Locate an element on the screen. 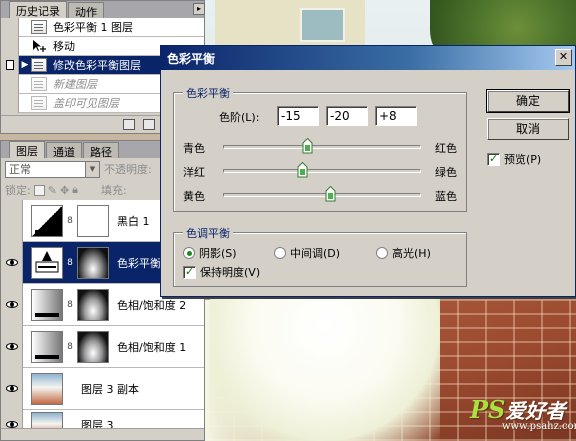 The width and height of the screenshot is (576, 441). history-item: 色彩平衡 1 图层 is located at coordinates (102, 27).